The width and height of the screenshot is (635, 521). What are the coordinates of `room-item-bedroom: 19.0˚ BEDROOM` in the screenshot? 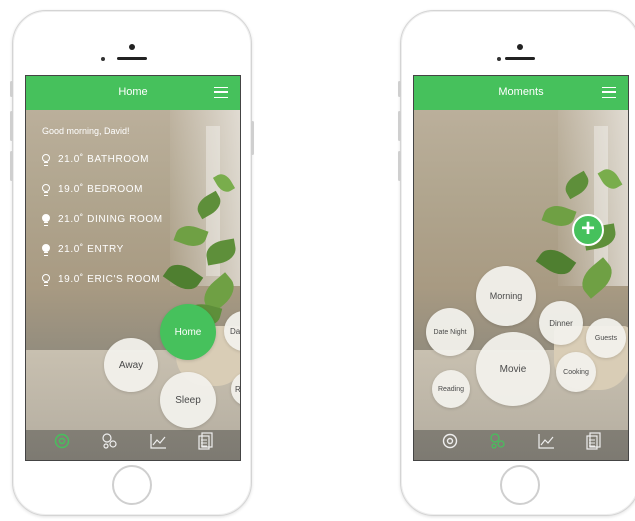 It's located at (93, 190).